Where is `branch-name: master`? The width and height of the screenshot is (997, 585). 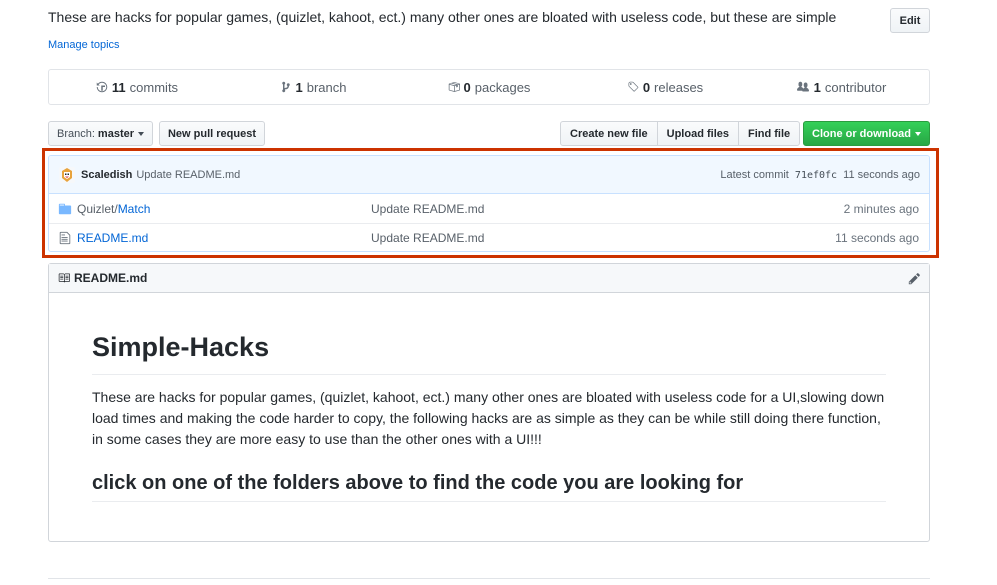 branch-name: master is located at coordinates (115, 133).